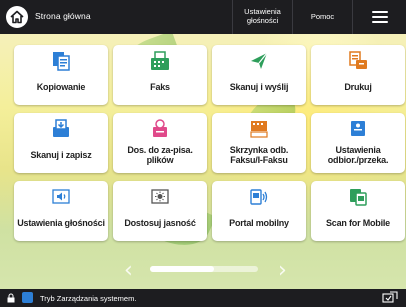 This screenshot has width=406, height=307. Describe the element at coordinates (128, 270) in the screenshot. I see `pager-prev-arrow: ‹` at that location.